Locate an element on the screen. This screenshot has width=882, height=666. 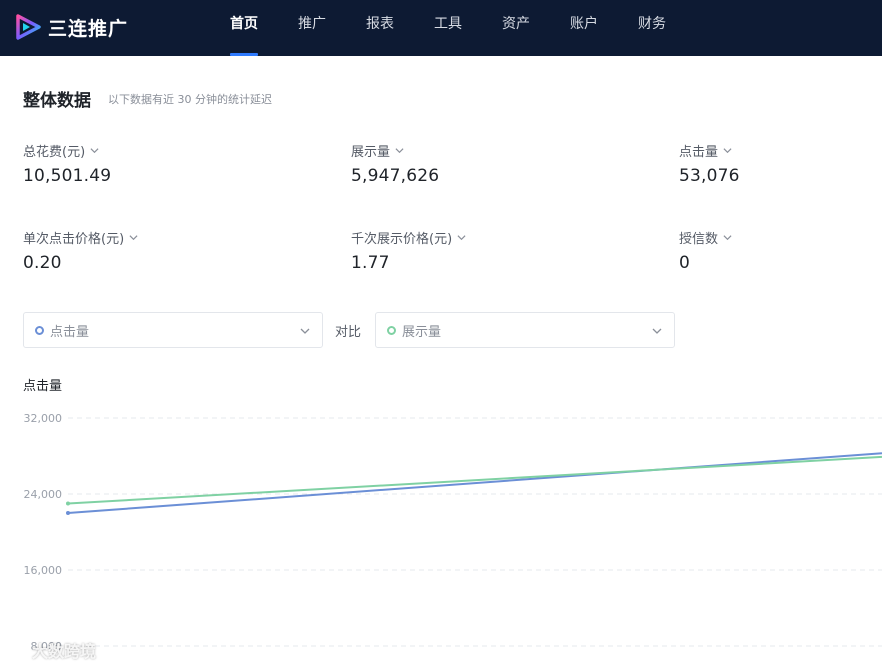
metric-selector: 授信数 is located at coordinates (705, 237).